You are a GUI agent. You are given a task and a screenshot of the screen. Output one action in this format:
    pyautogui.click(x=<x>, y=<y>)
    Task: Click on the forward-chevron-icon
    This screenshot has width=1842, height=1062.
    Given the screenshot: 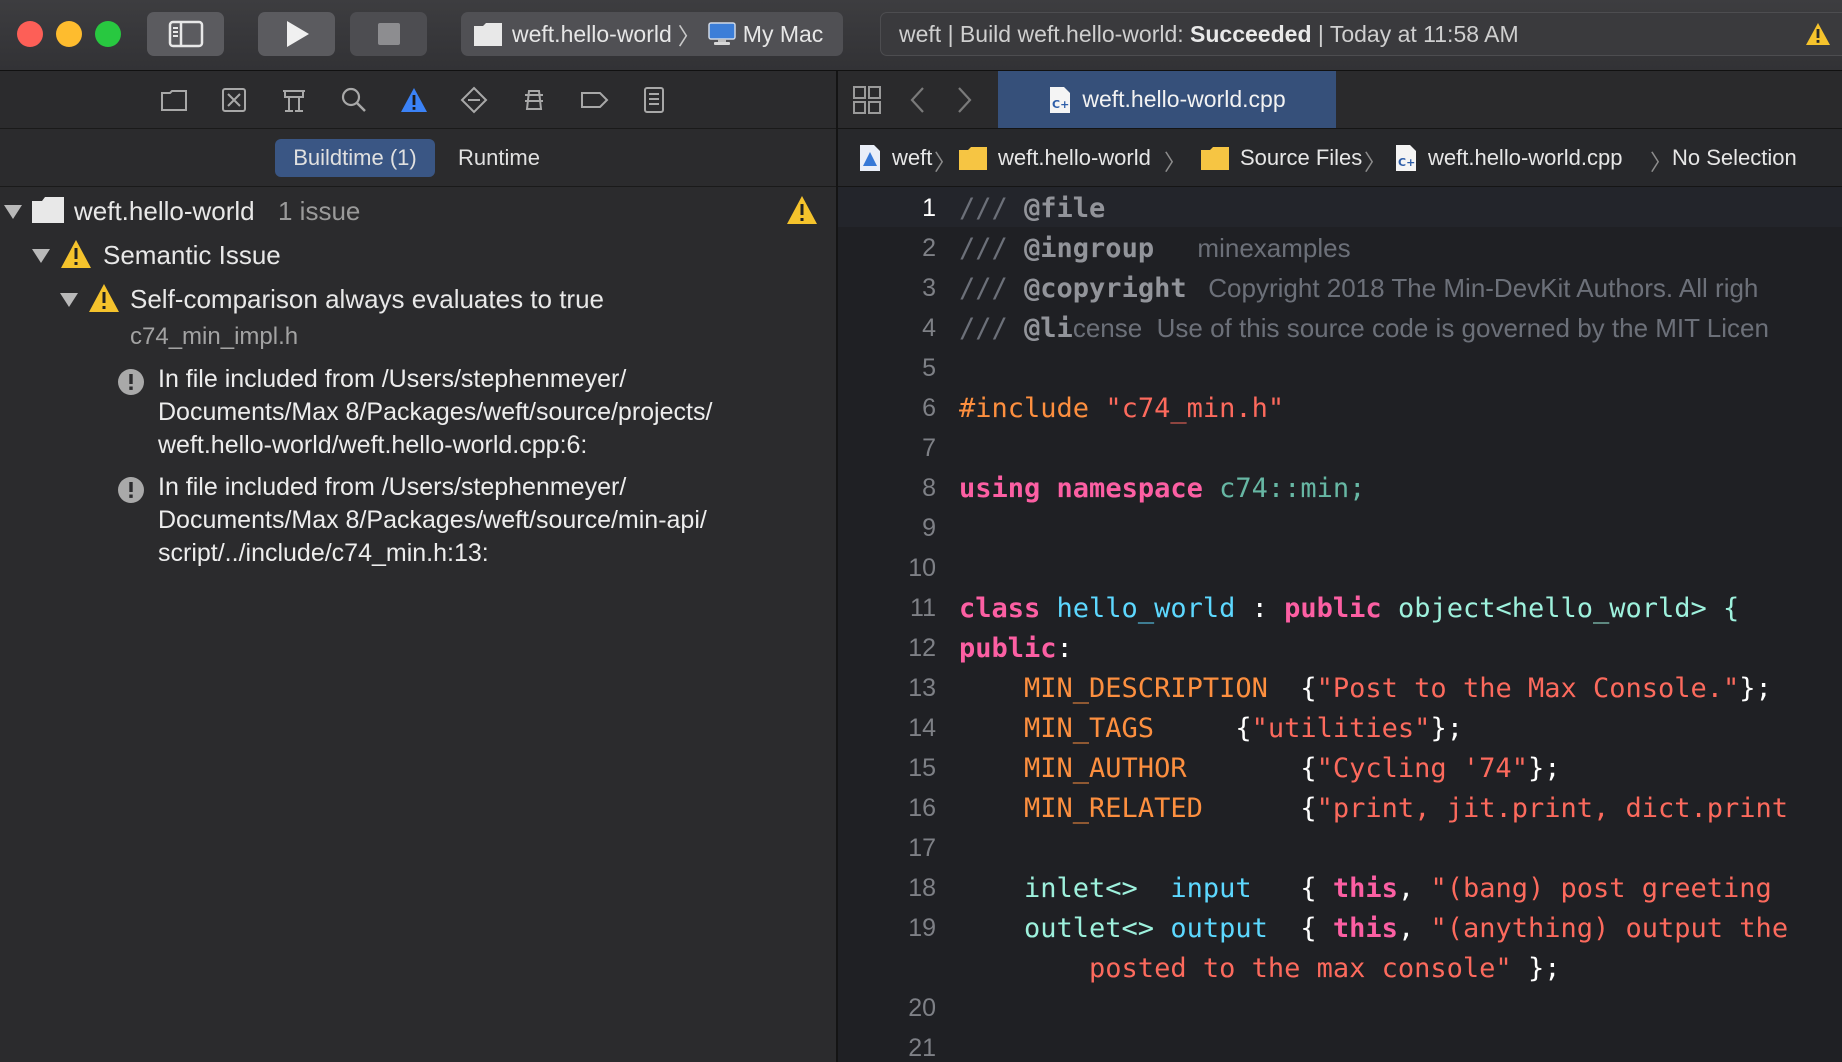 What is the action you would take?
    pyautogui.click(x=964, y=100)
    